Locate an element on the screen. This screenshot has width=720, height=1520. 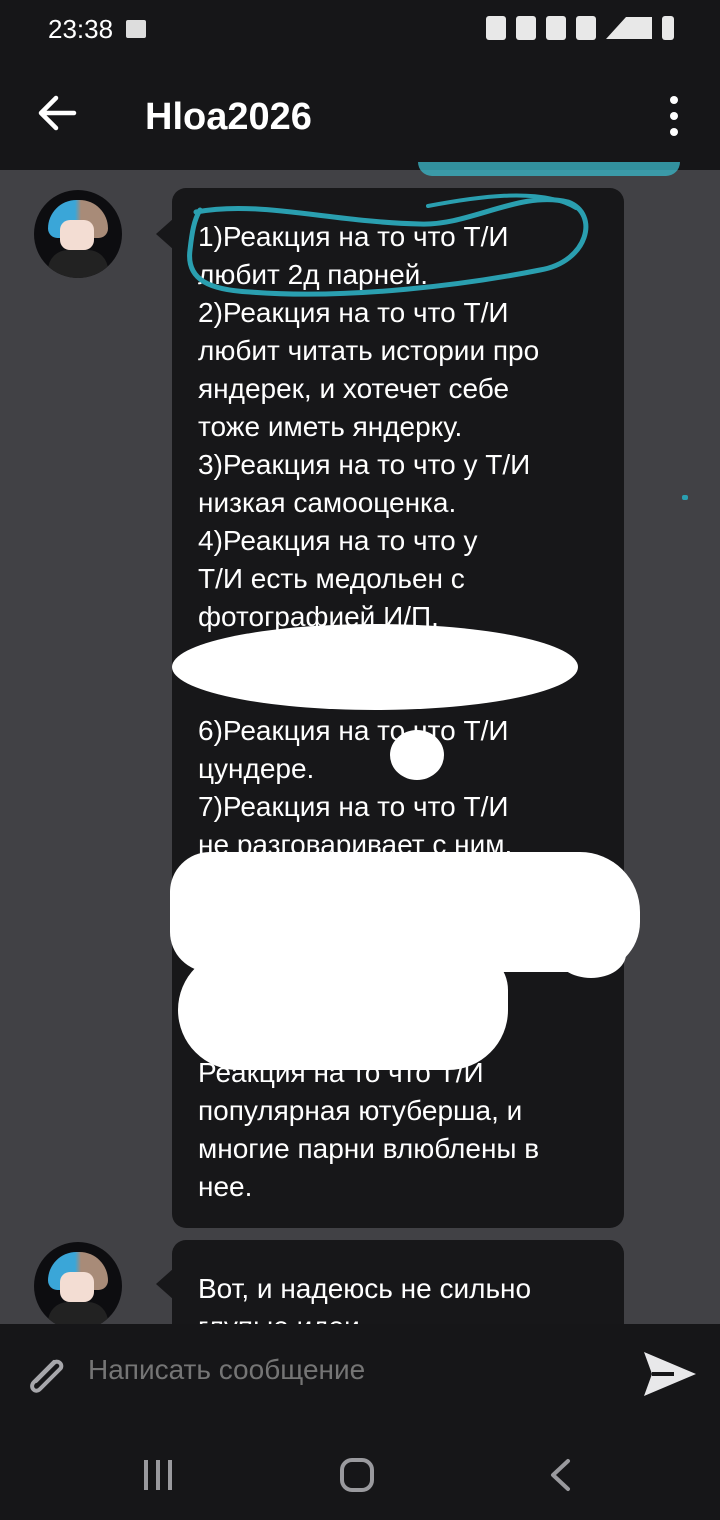
battery-saver-icon is located at coordinates (496, 28).